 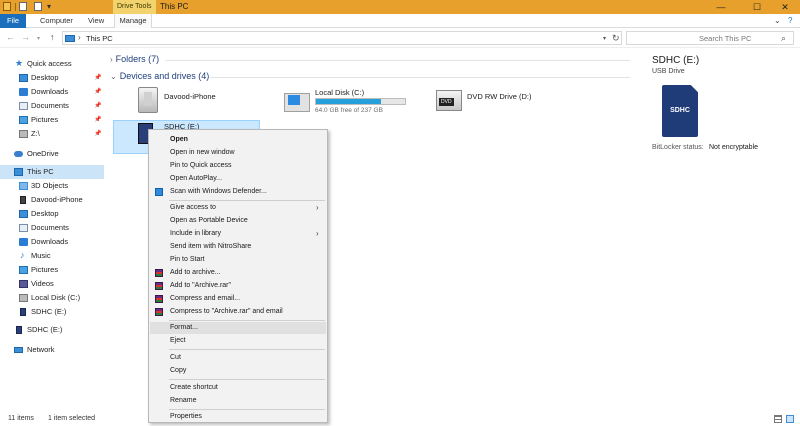 What do you see at coordinates (148, 100) in the screenshot?
I see `iphone-device-icon` at bounding box center [148, 100].